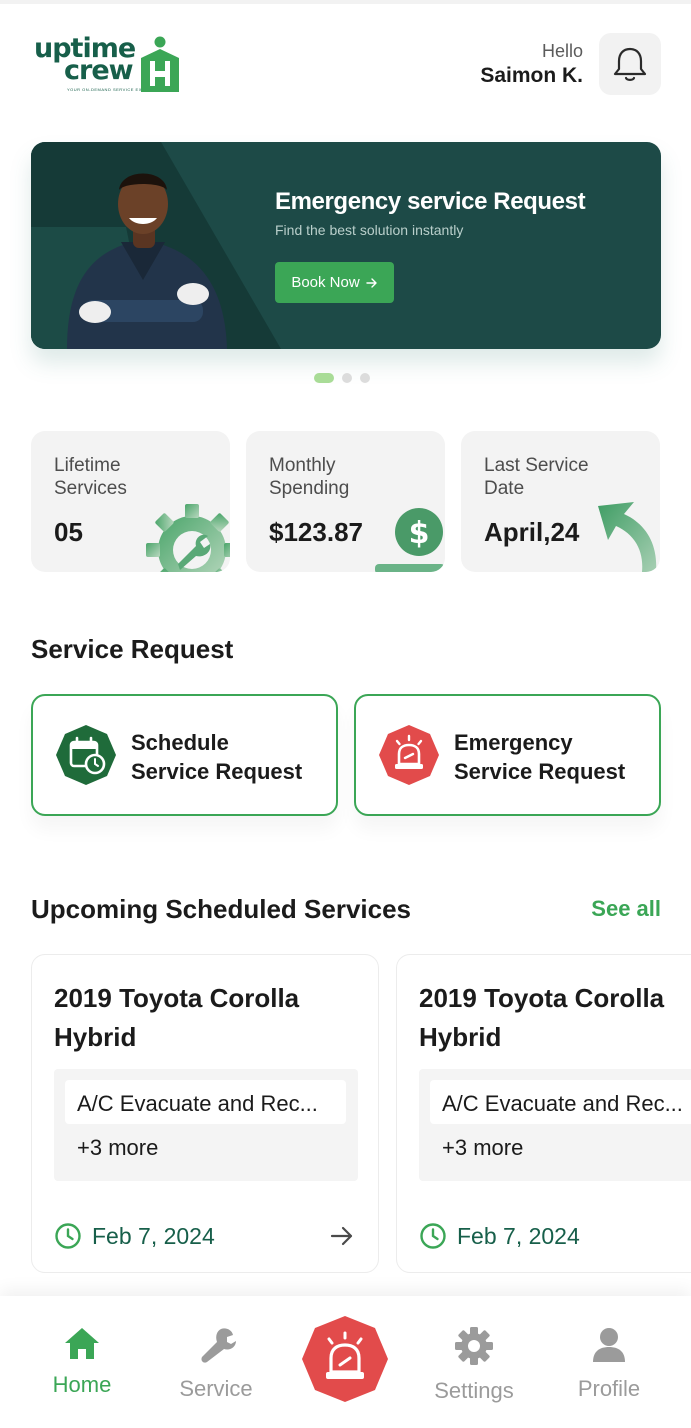 This screenshot has height=1428, width=691. Describe the element at coordinates (531, 75) in the screenshot. I see `user-name: Saimon K.` at that location.